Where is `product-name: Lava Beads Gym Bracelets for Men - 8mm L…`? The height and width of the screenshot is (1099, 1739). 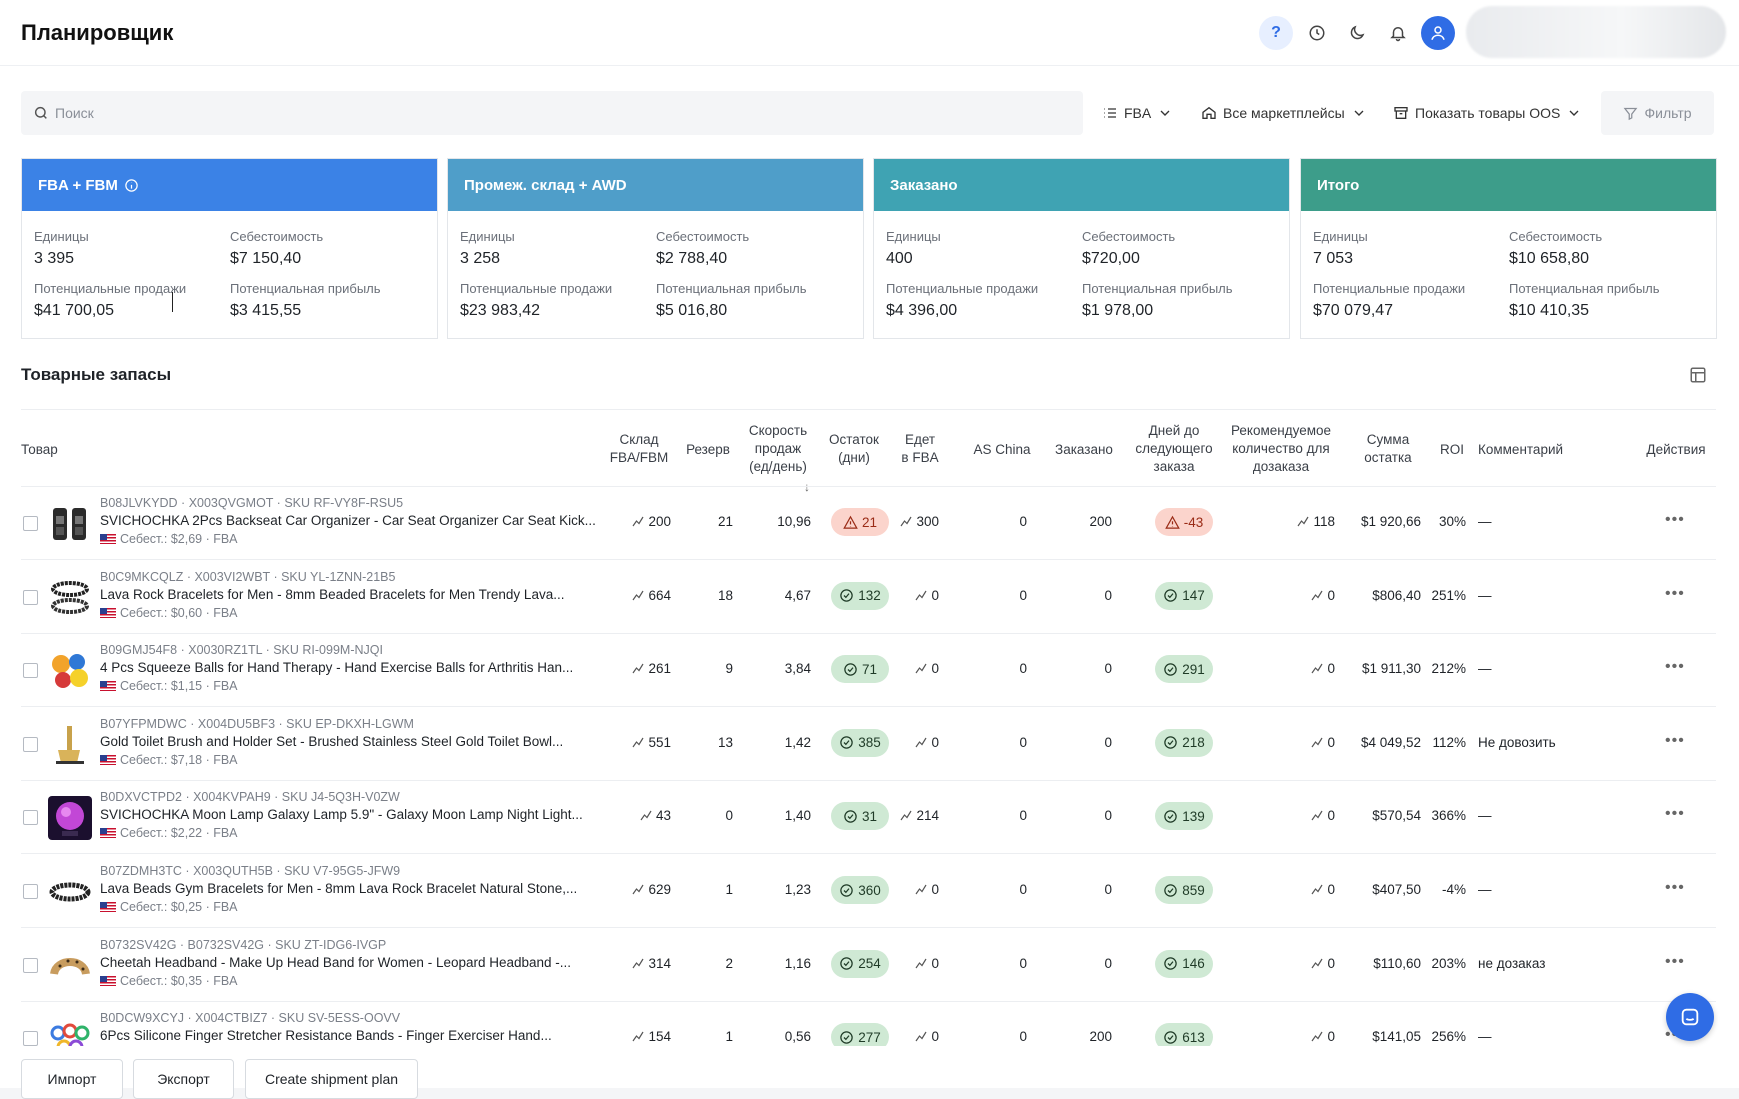
product-name: Lava Beads Gym Bracelets for Men - 8mm L… is located at coordinates (350, 888).